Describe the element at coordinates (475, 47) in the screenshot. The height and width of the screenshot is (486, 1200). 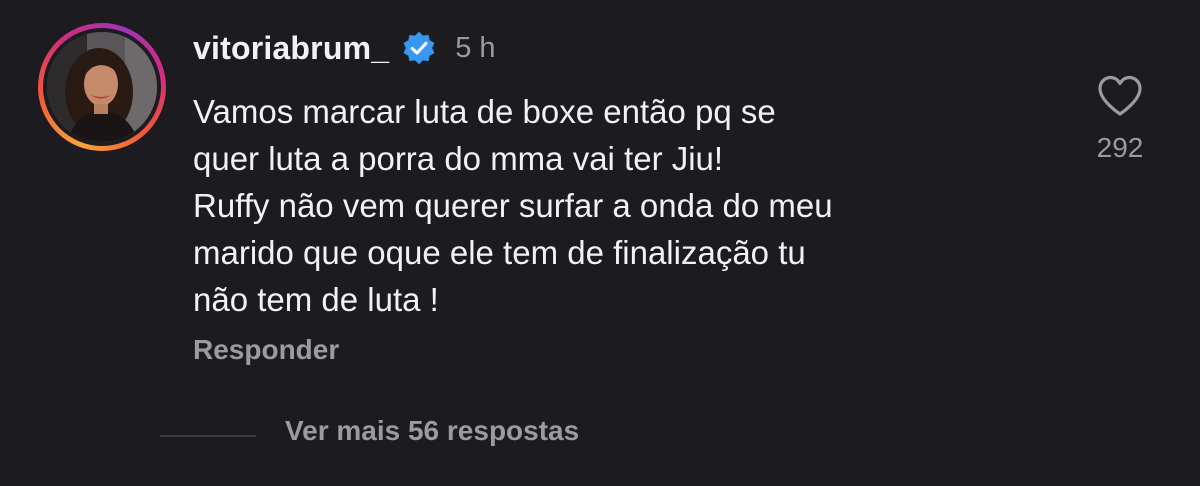
I see `comment-timestamp: 5 h` at that location.